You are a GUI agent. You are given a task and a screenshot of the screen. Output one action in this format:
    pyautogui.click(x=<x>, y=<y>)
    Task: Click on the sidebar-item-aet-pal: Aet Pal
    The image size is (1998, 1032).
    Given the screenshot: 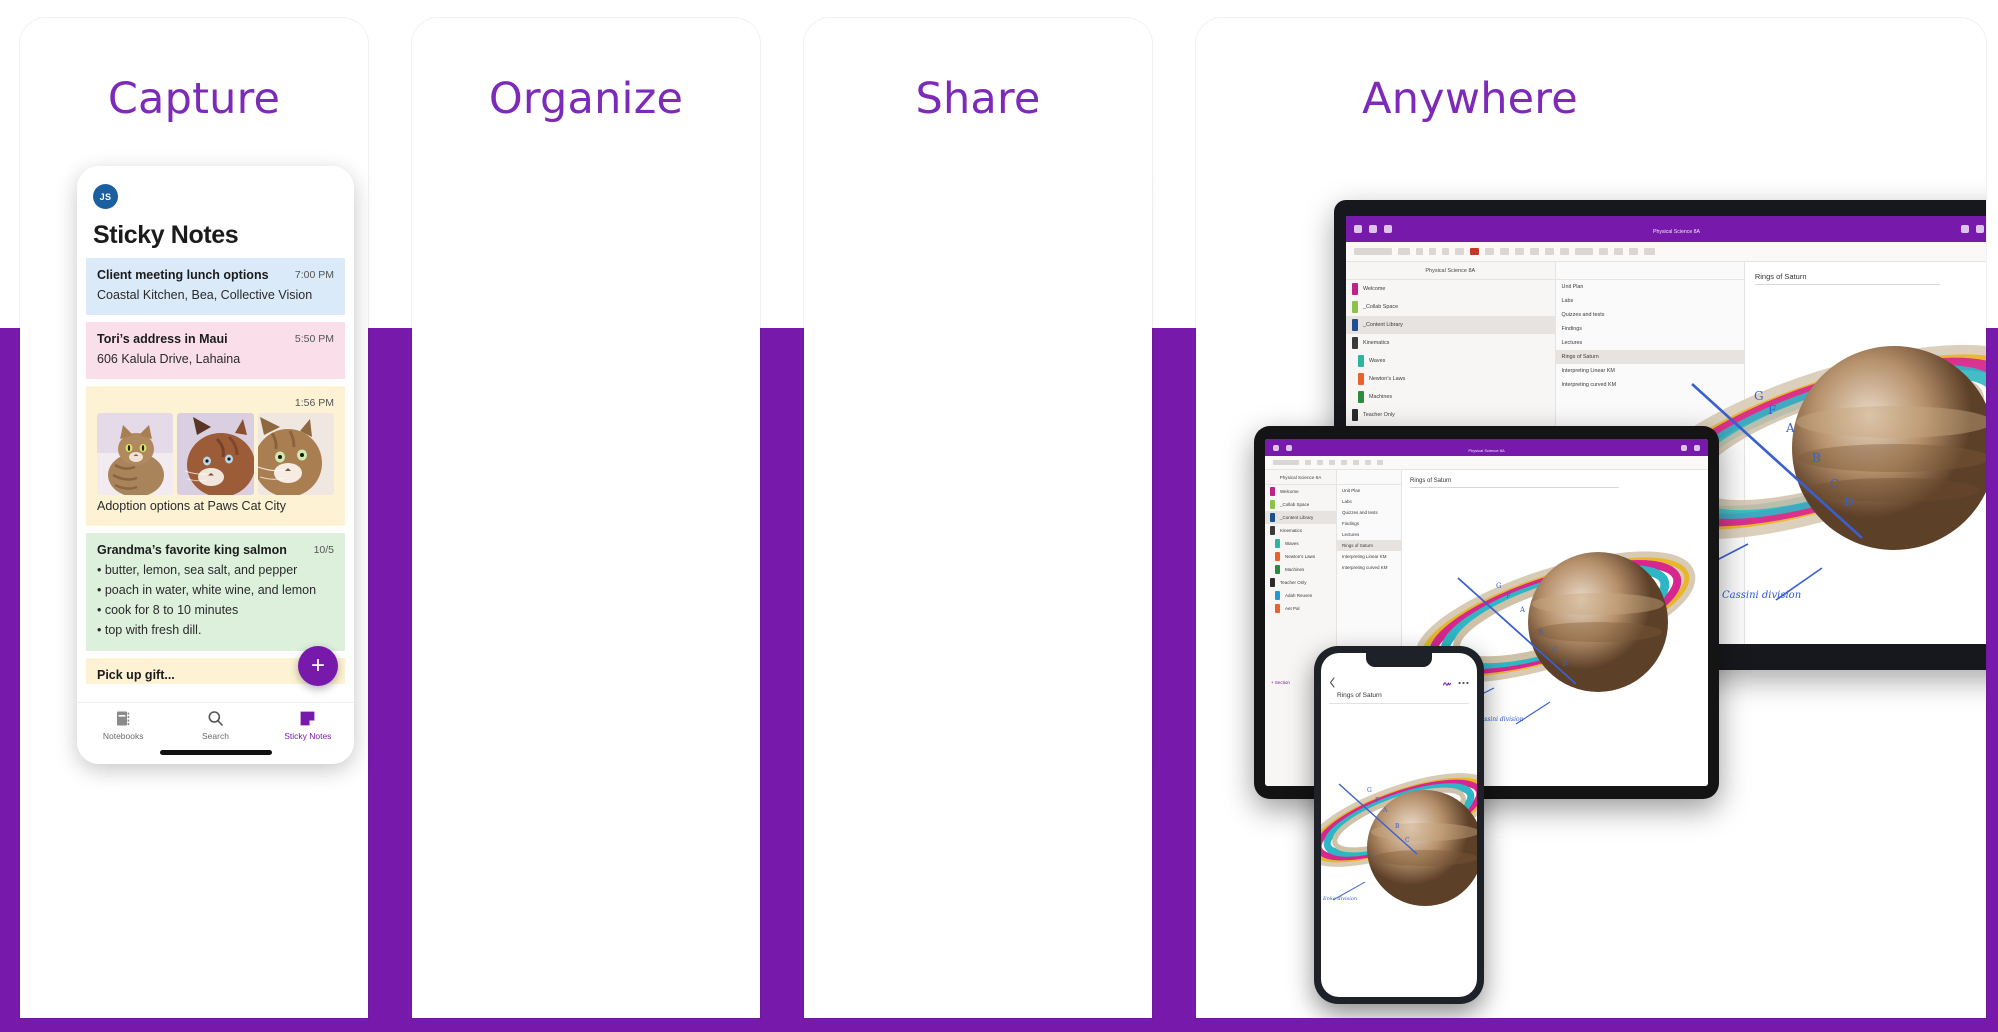 What is the action you would take?
    pyautogui.click(x=1300, y=608)
    